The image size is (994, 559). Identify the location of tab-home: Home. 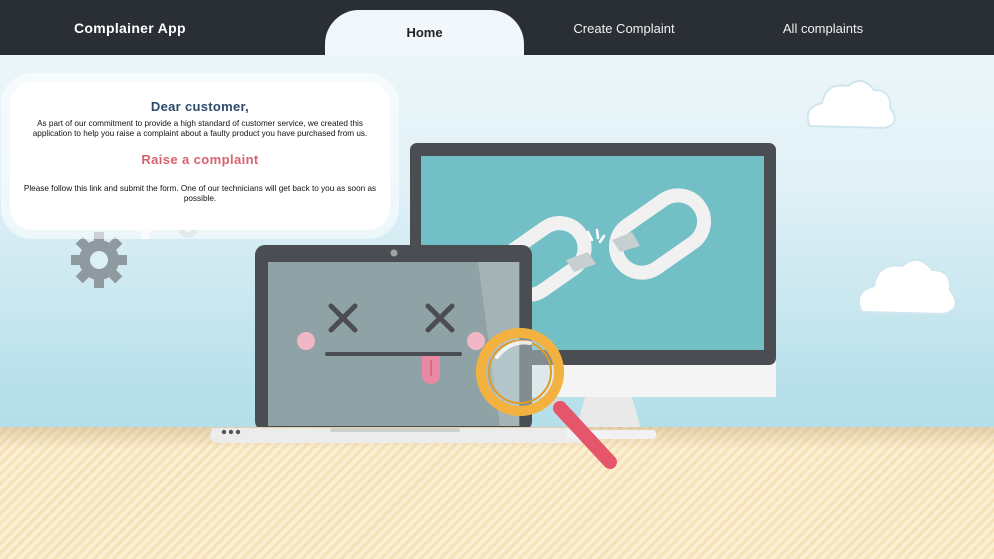
(424, 32).